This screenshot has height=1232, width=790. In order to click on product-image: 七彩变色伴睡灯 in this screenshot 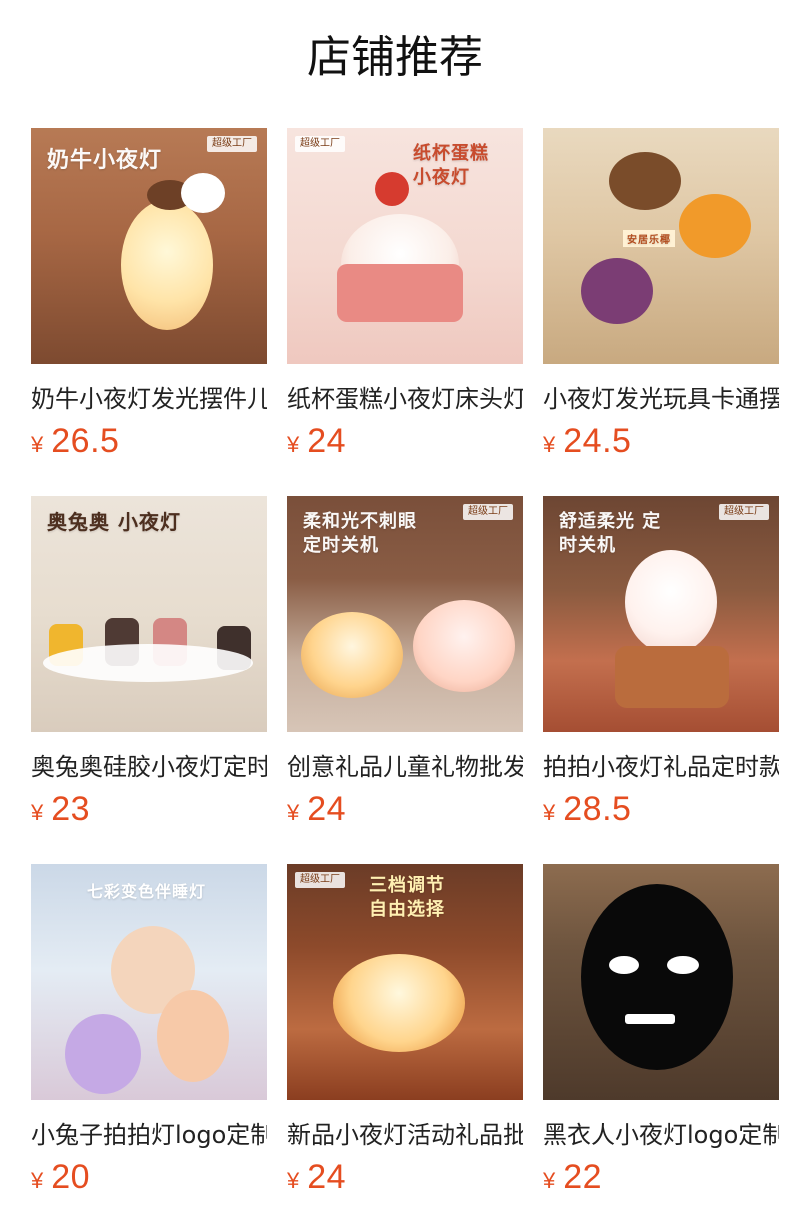, I will do `click(149, 982)`.